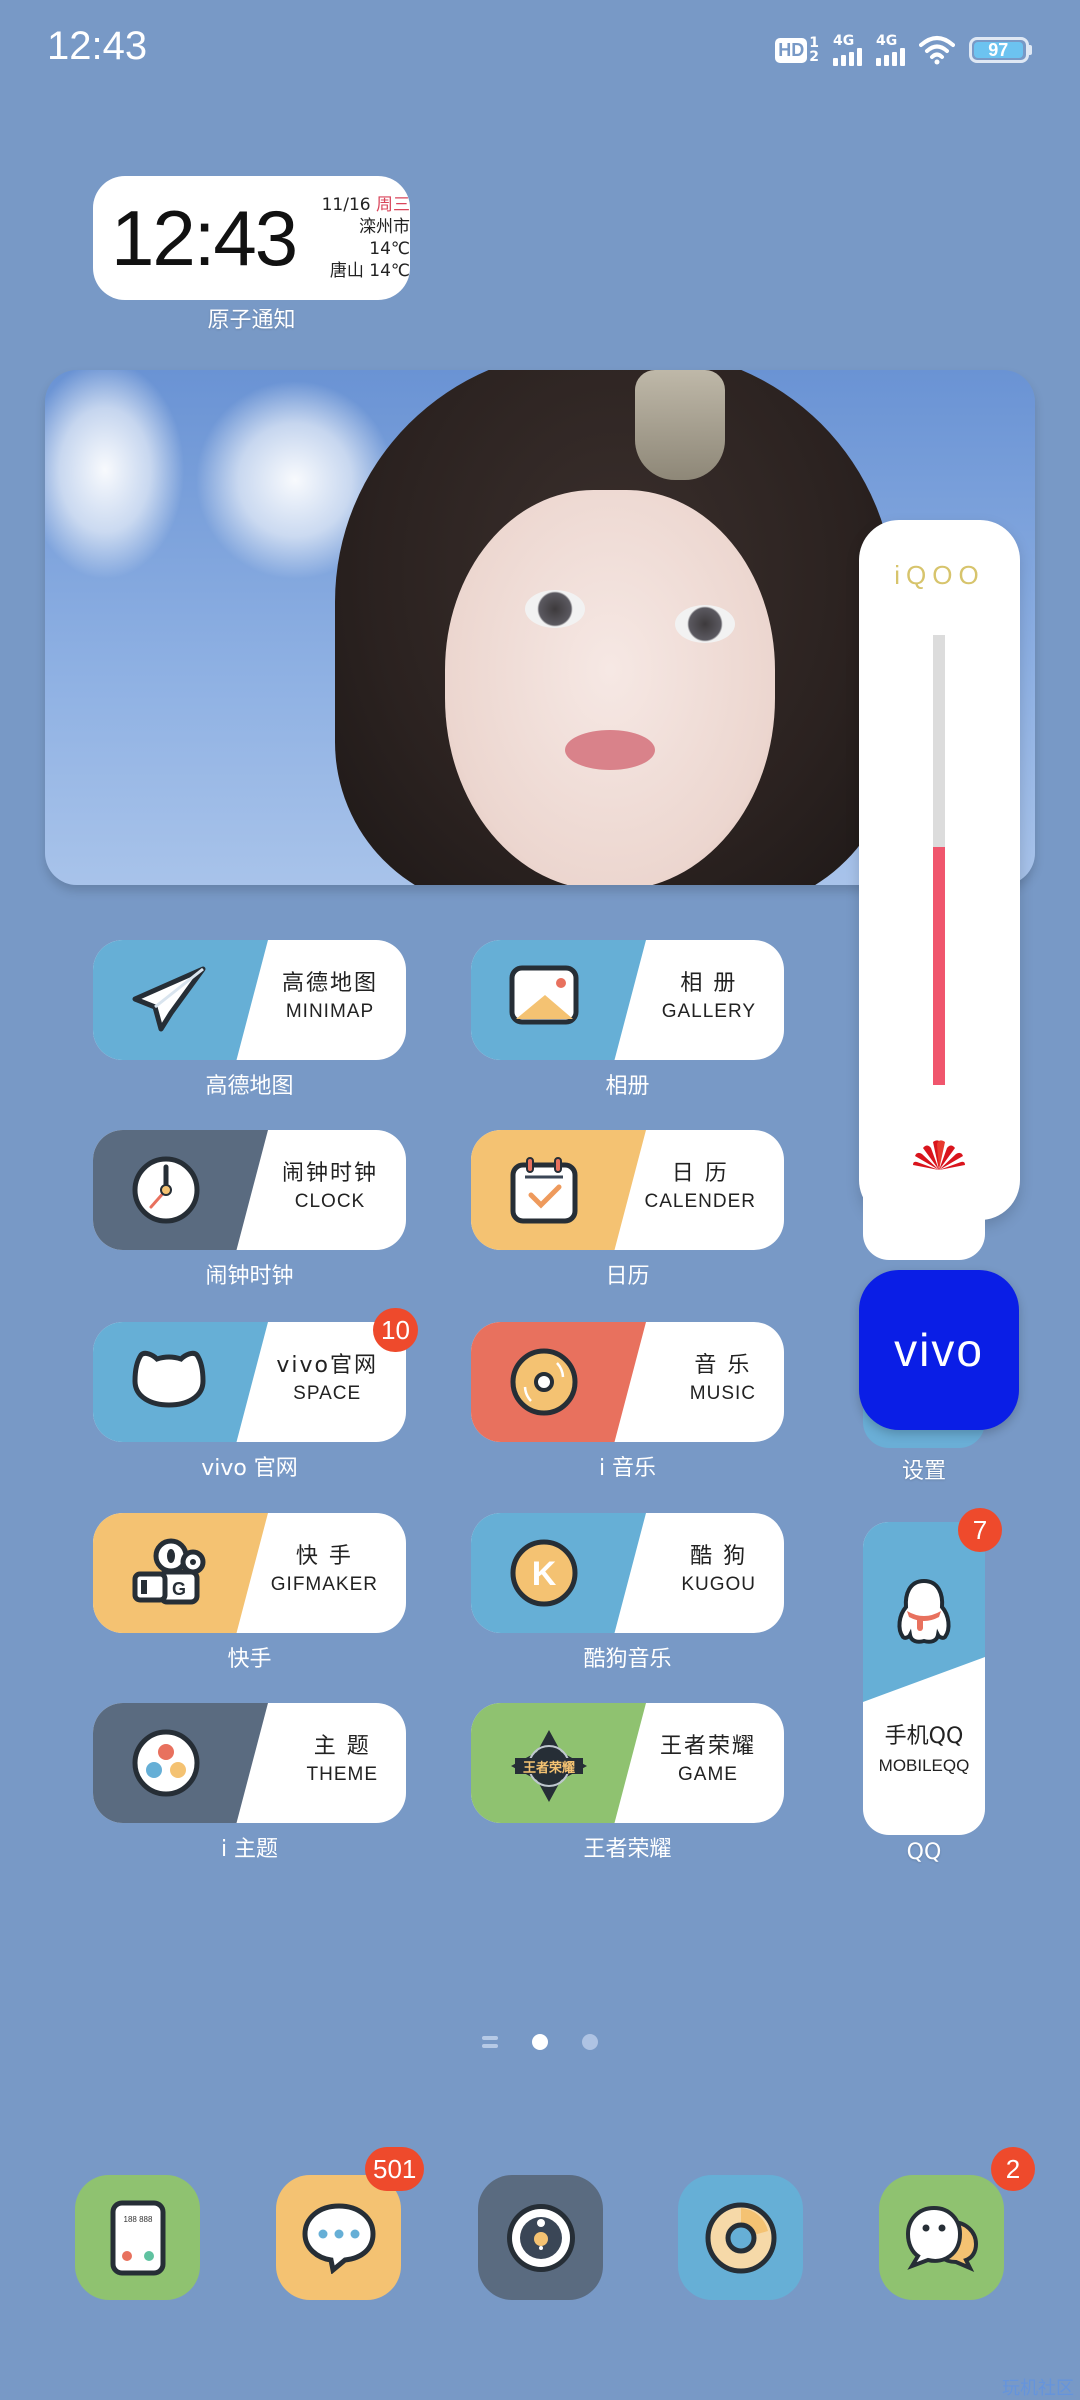  What do you see at coordinates (384, 238) in the screenshot?
I see `widget-weather-1: 滦州市 14℃` at bounding box center [384, 238].